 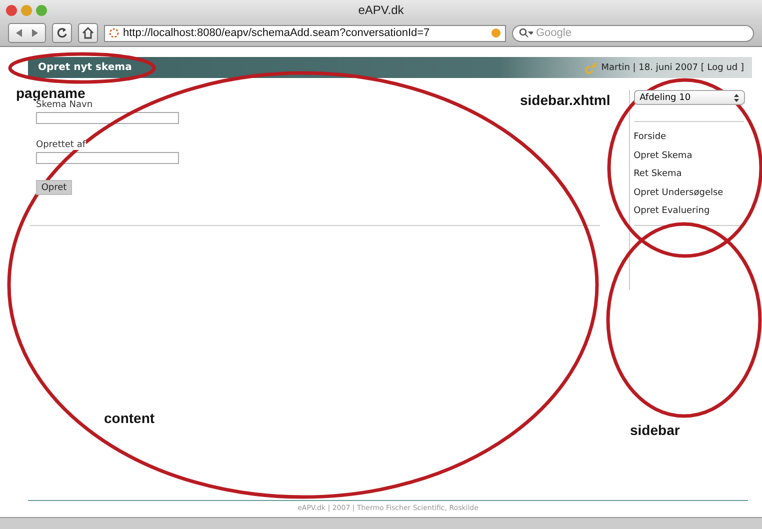 What do you see at coordinates (64, 105) in the screenshot?
I see `field-label: Skema Navn` at bounding box center [64, 105].